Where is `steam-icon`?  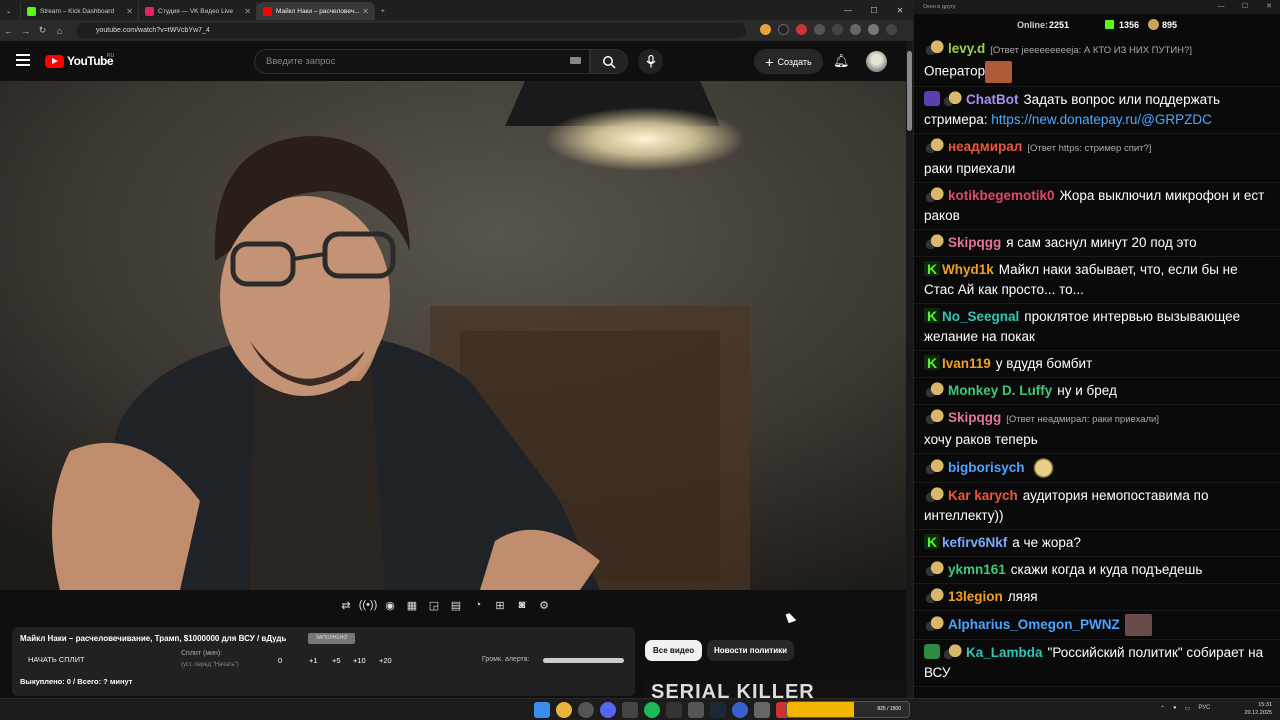
steam-icon is located at coordinates (718, 710).